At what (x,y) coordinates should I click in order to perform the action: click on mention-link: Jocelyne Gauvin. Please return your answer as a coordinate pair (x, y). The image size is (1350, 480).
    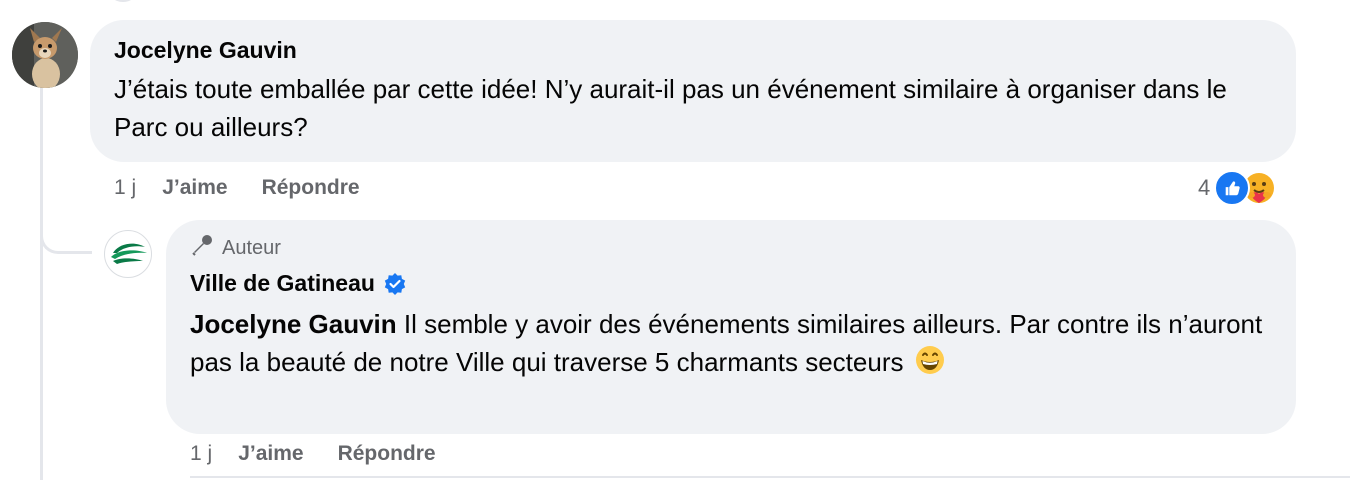
    Looking at the image, I should click on (293, 324).